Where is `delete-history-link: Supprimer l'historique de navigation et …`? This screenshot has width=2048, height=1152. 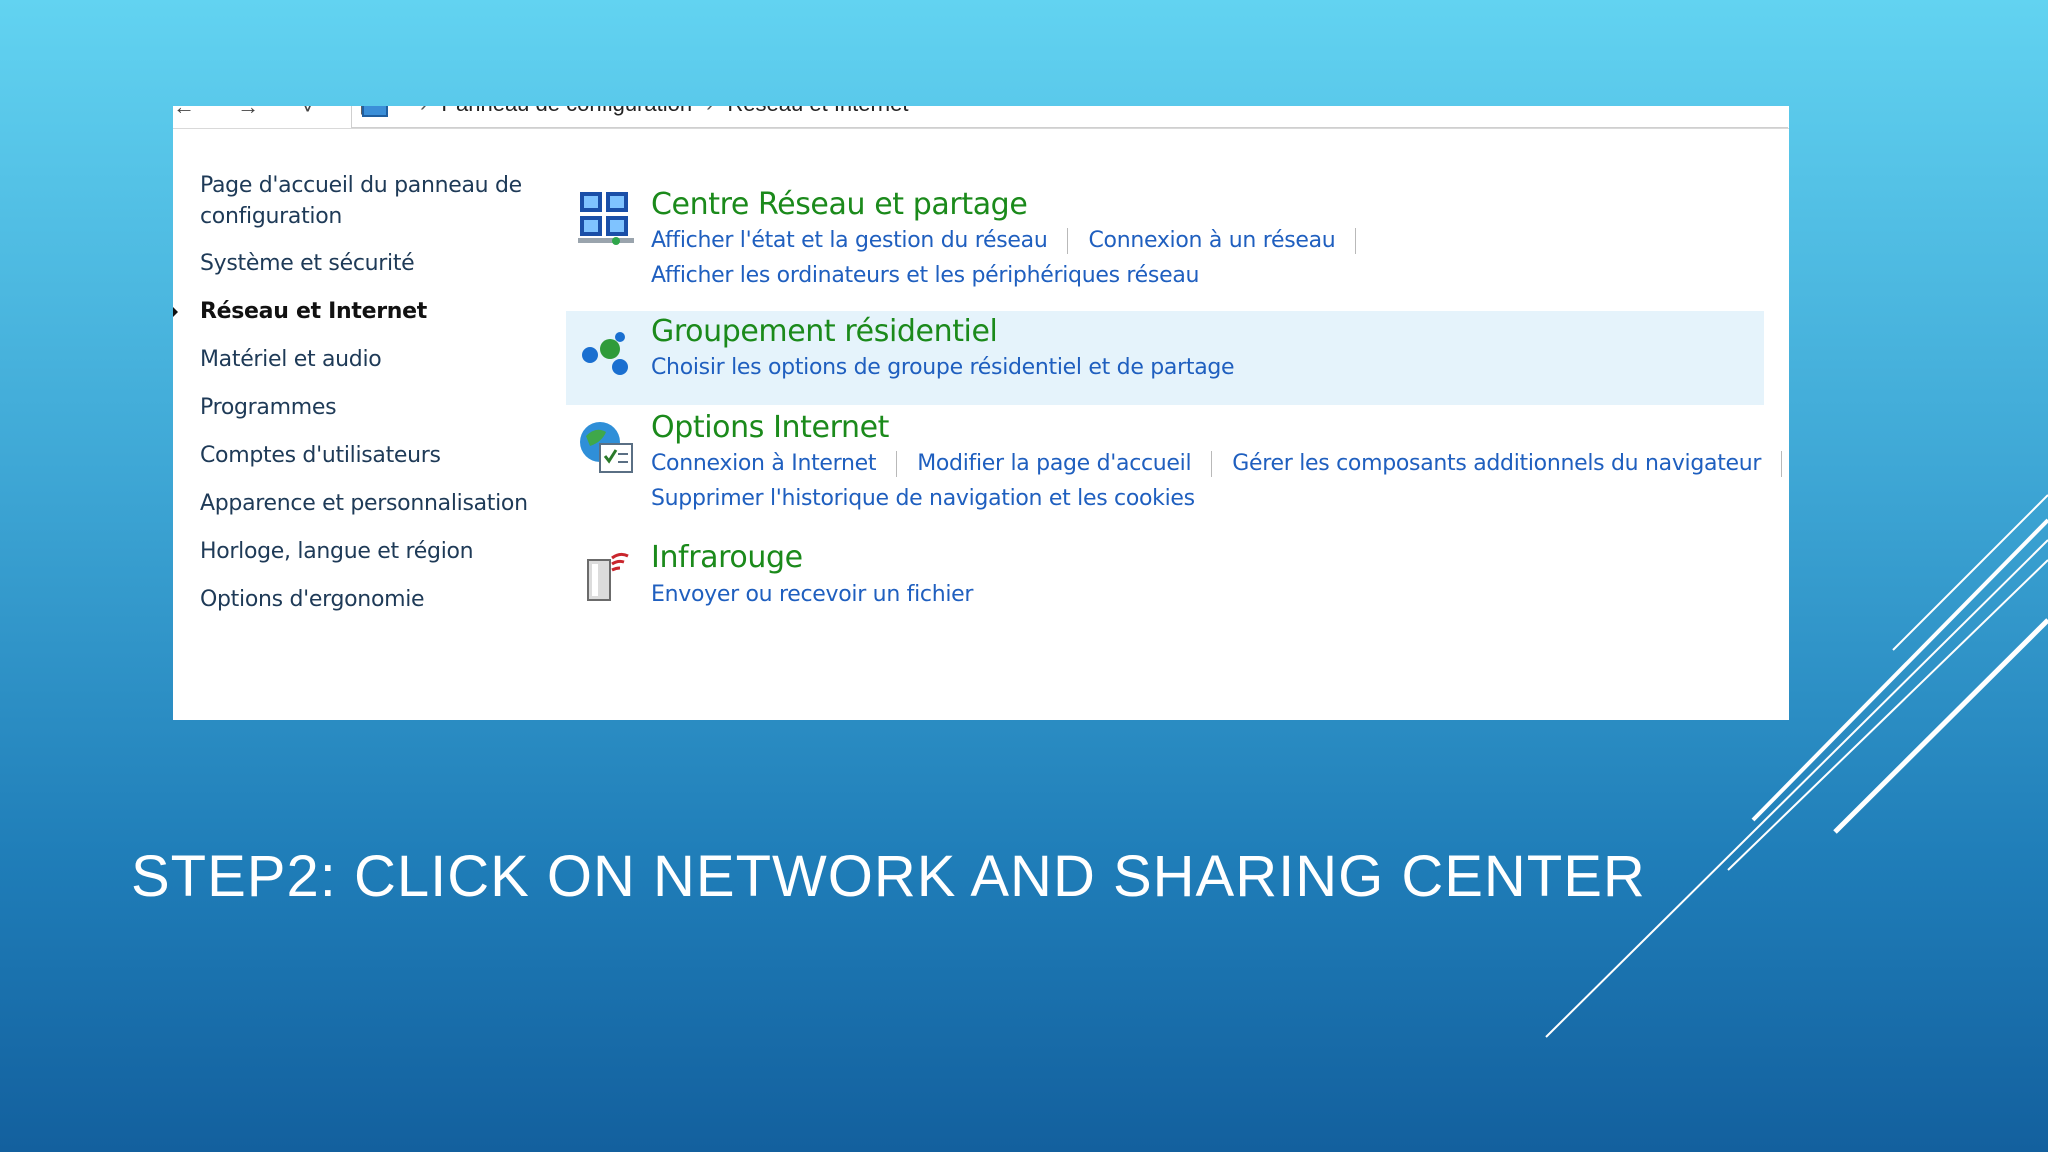
delete-history-link: Supprimer l'historique de navigation et … is located at coordinates (923, 498).